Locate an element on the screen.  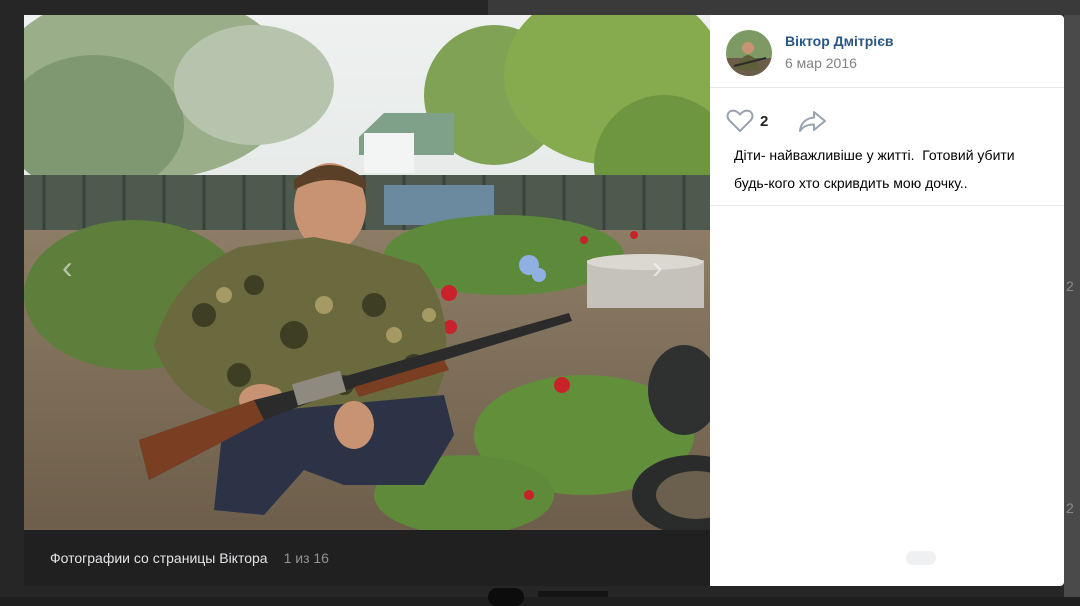
next-photo-arrow-icon: › is located at coordinates (657, 267).